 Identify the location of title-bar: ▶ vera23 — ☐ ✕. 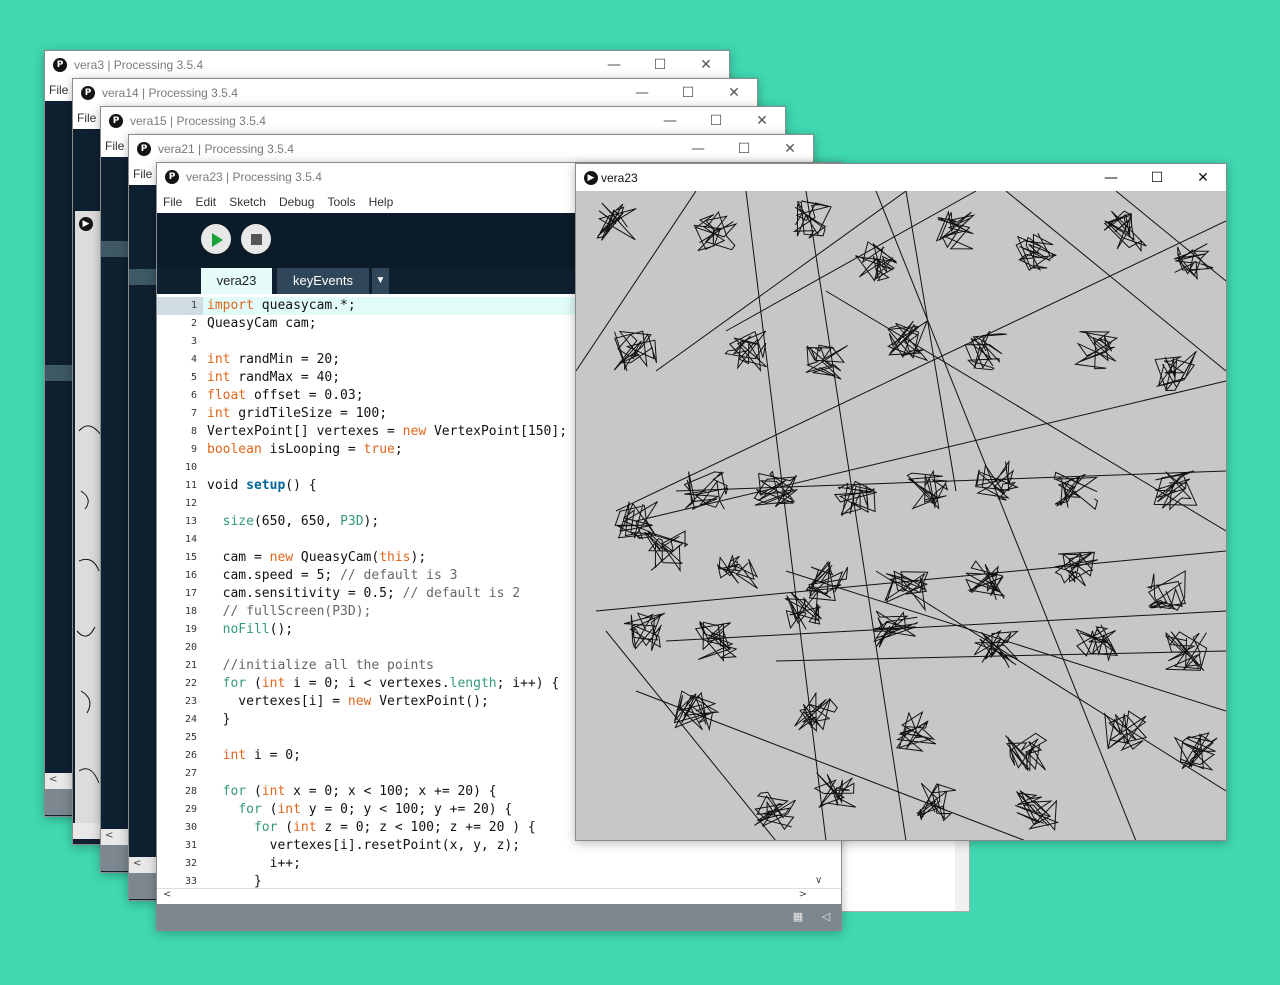
(901, 177).